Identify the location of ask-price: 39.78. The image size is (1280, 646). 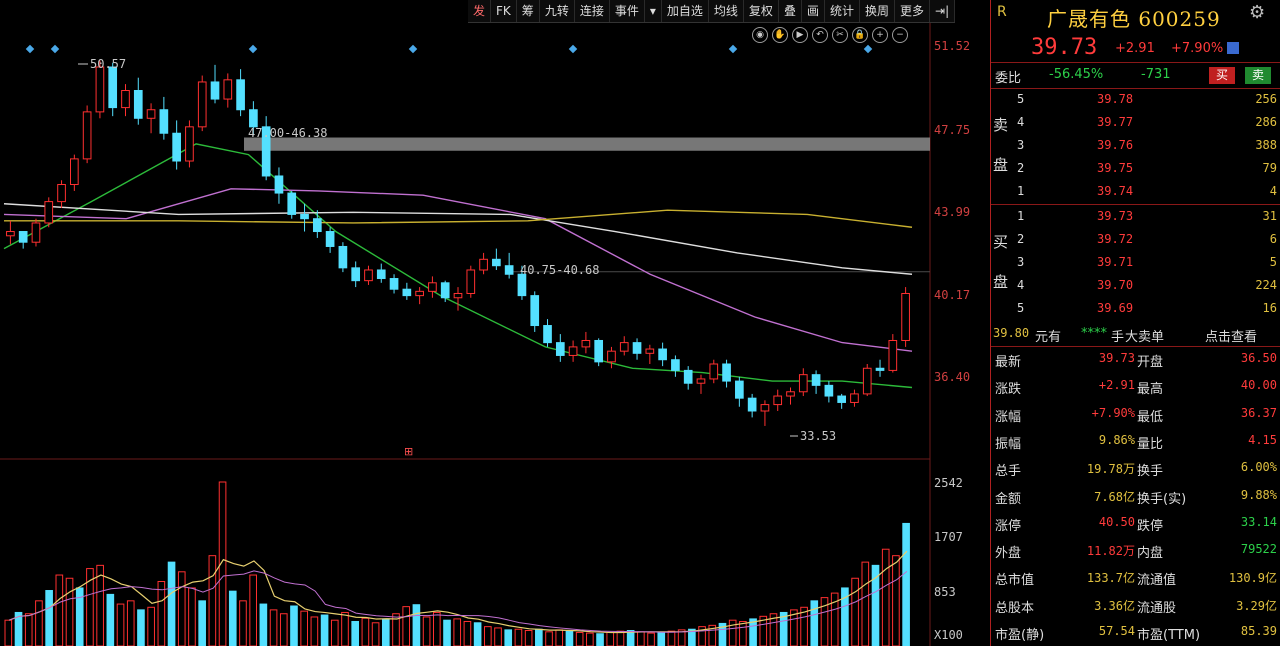
(1115, 99).